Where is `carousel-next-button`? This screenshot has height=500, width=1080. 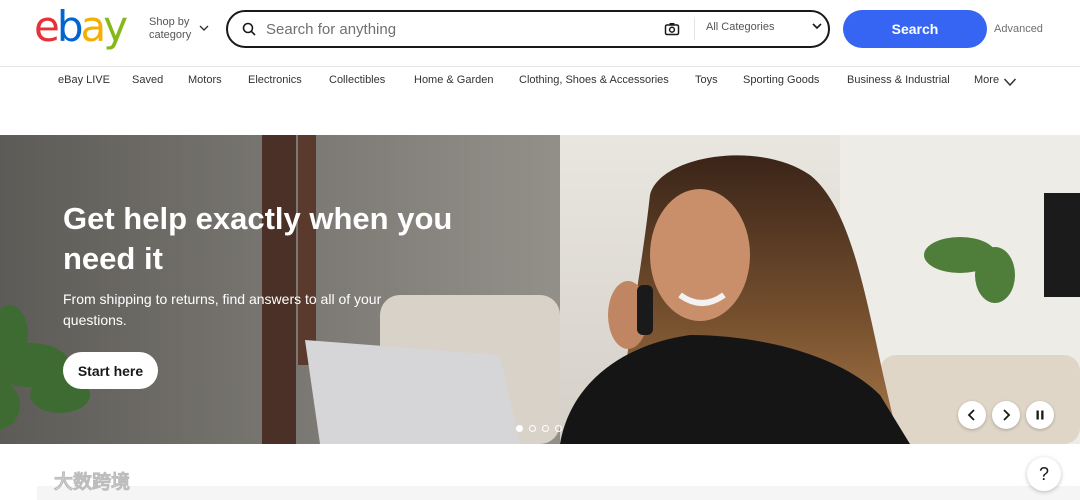 carousel-next-button is located at coordinates (1006, 415).